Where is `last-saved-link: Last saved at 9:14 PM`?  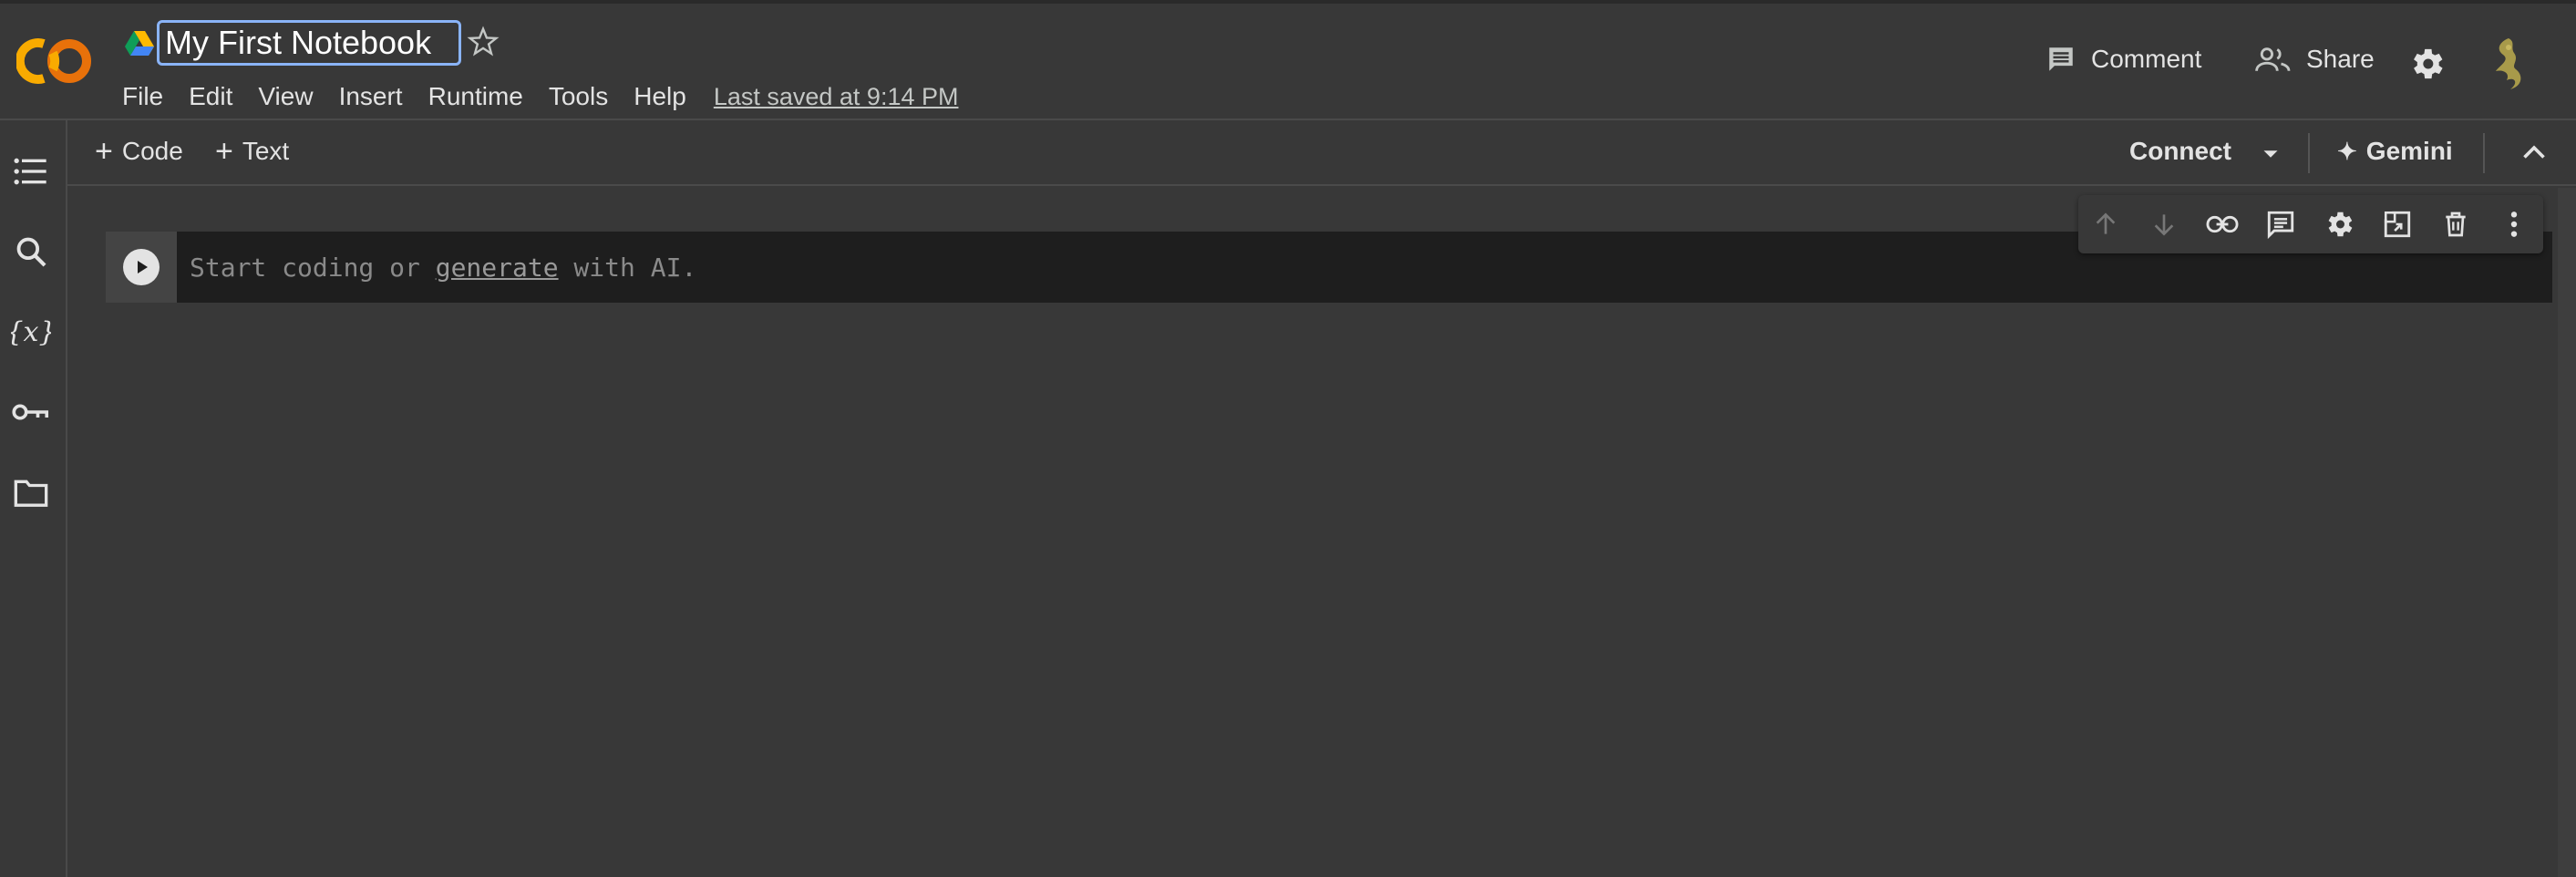 last-saved-link: Last saved at 9:14 PM is located at coordinates (836, 97).